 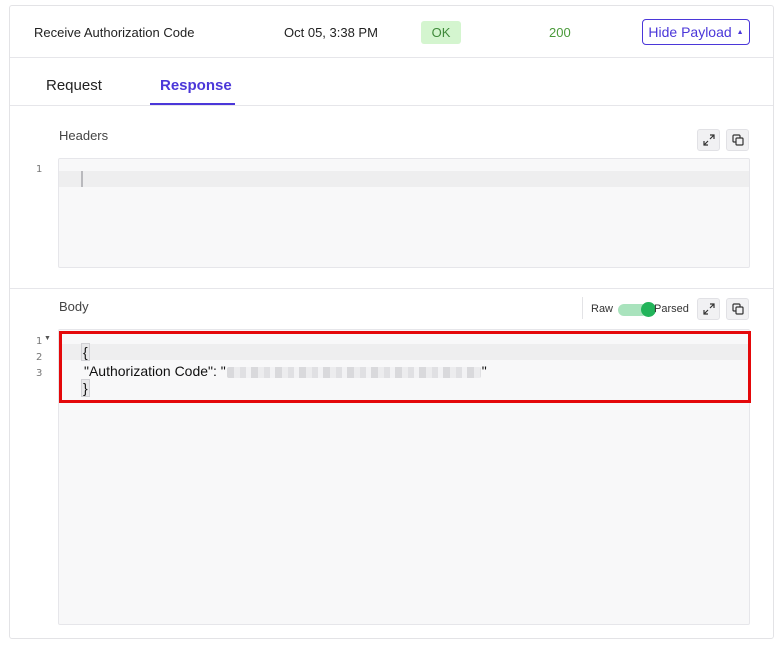 I want to click on headers-active-line, so click(x=404, y=179).